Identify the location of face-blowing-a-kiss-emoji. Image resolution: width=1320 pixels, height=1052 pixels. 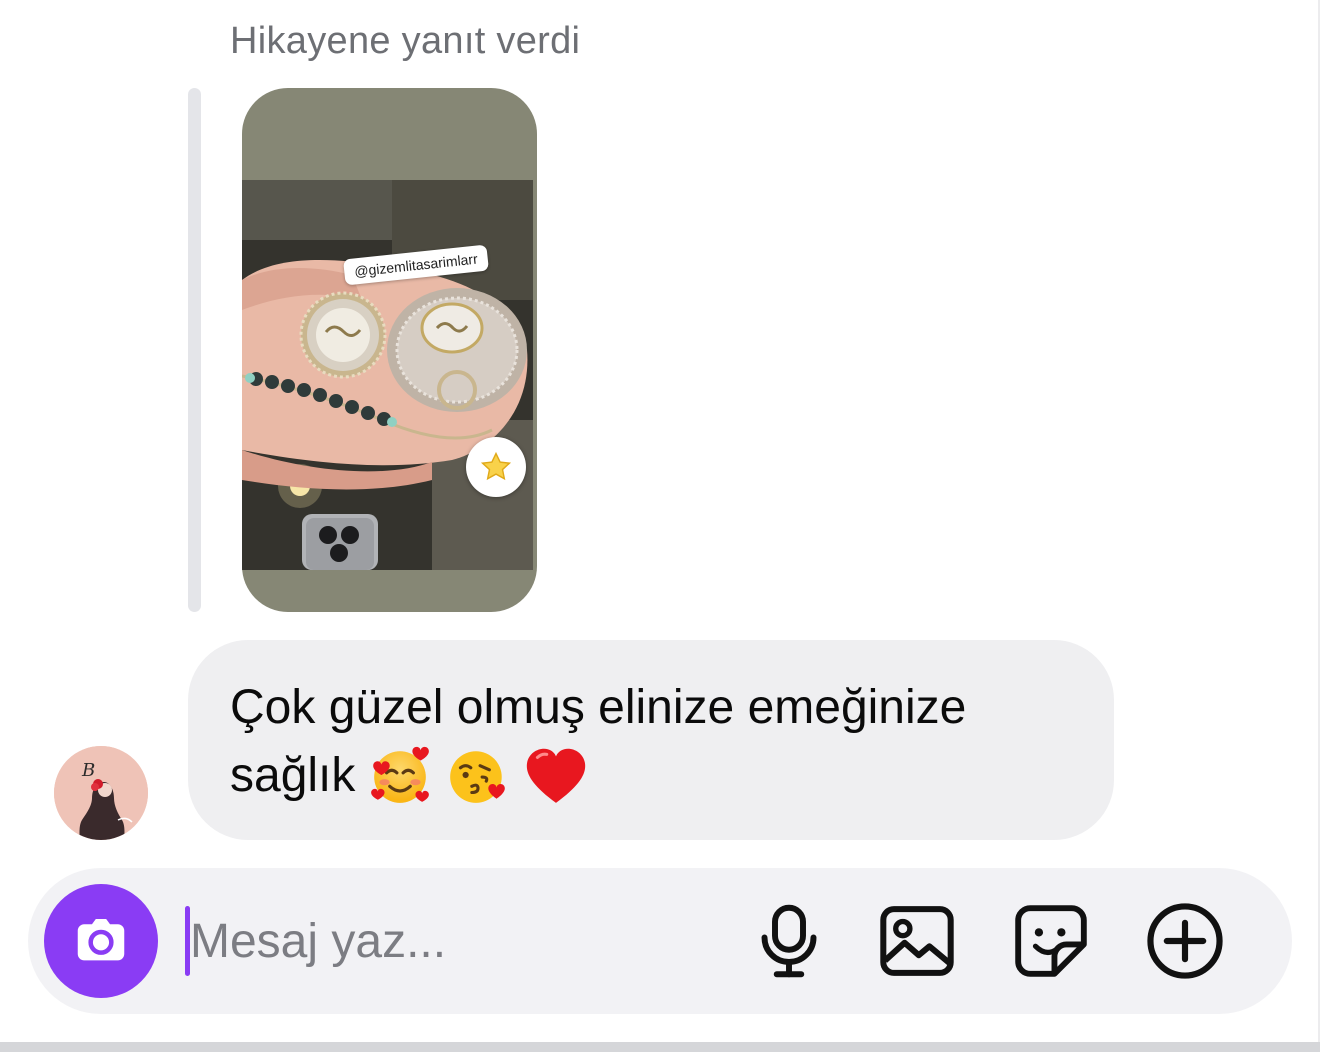
(478, 777).